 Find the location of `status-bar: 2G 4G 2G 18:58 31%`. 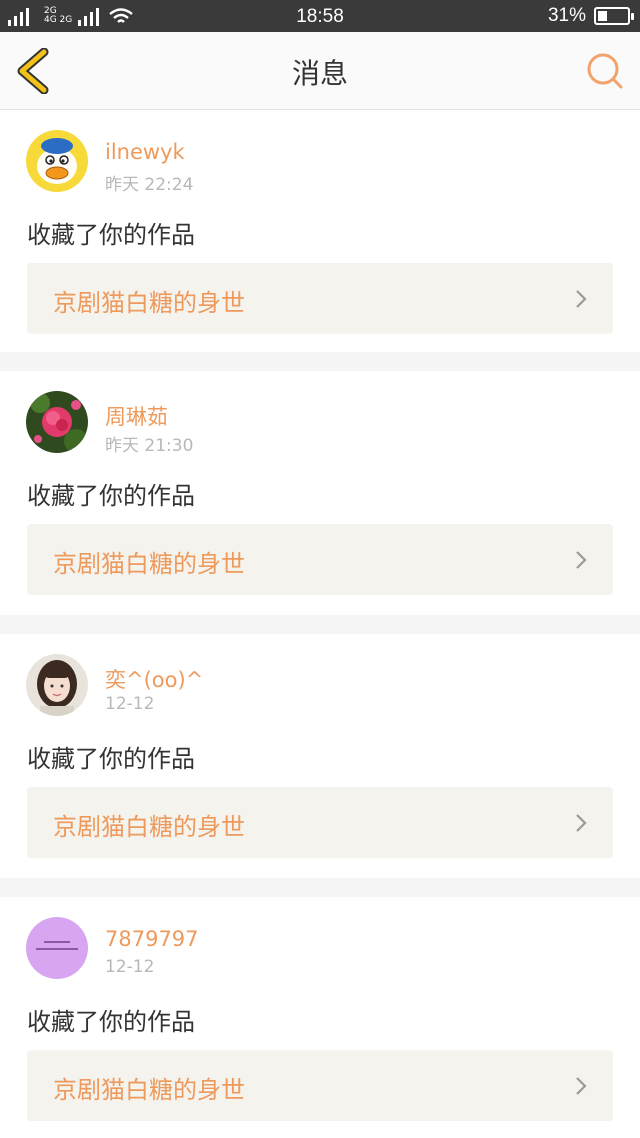

status-bar: 2G 4G 2G 18:58 31% is located at coordinates (320, 16).